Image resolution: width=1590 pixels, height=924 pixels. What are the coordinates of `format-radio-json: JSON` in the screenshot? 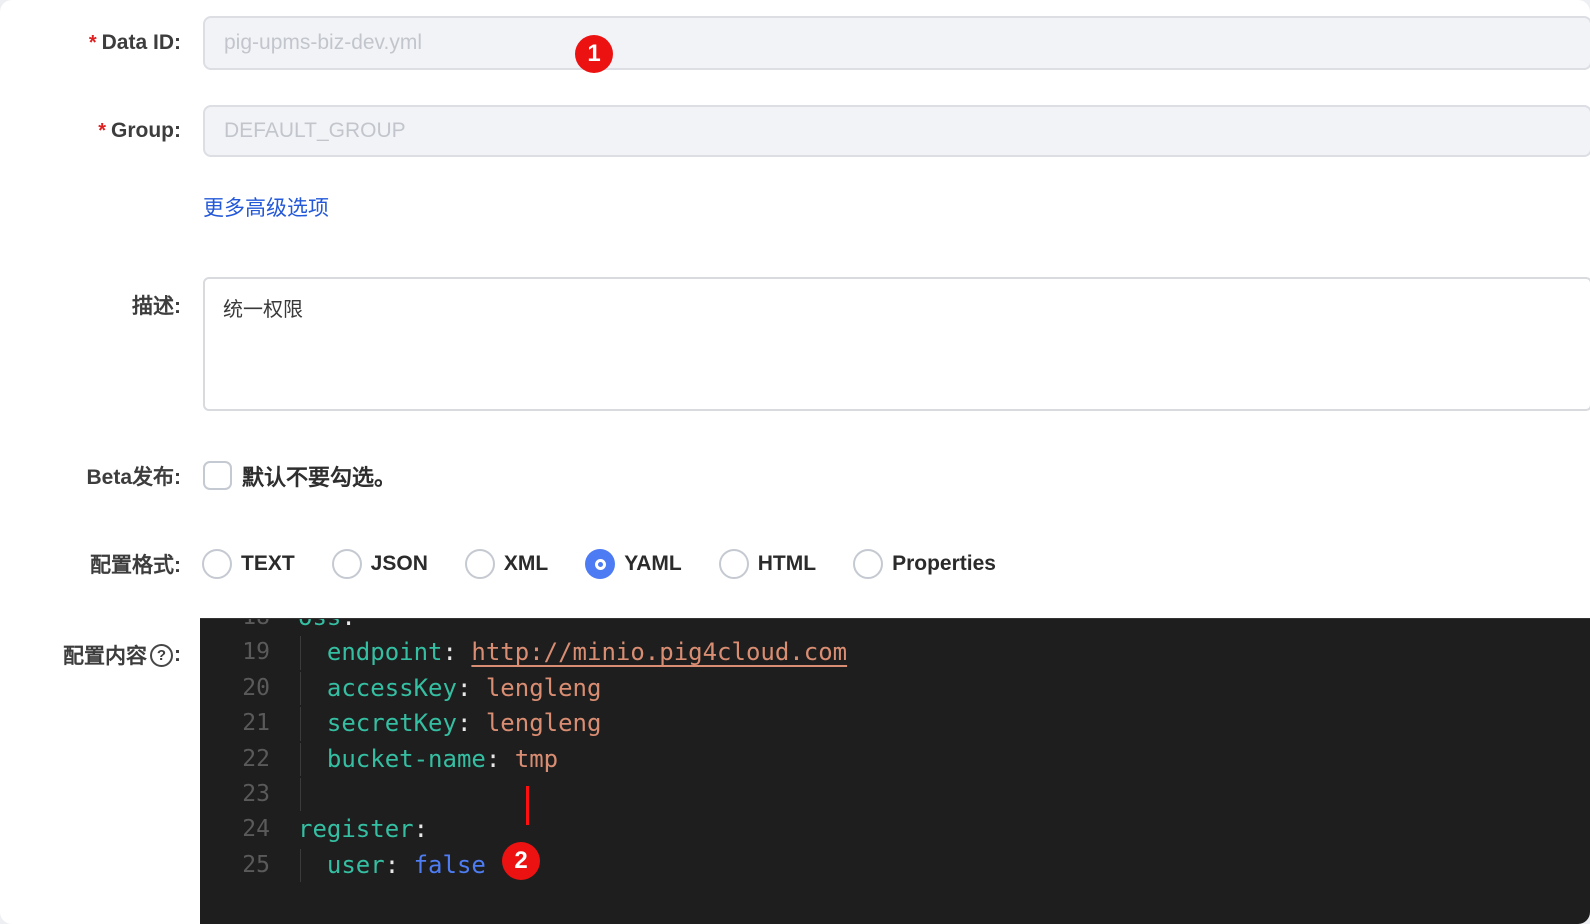 It's located at (379, 564).